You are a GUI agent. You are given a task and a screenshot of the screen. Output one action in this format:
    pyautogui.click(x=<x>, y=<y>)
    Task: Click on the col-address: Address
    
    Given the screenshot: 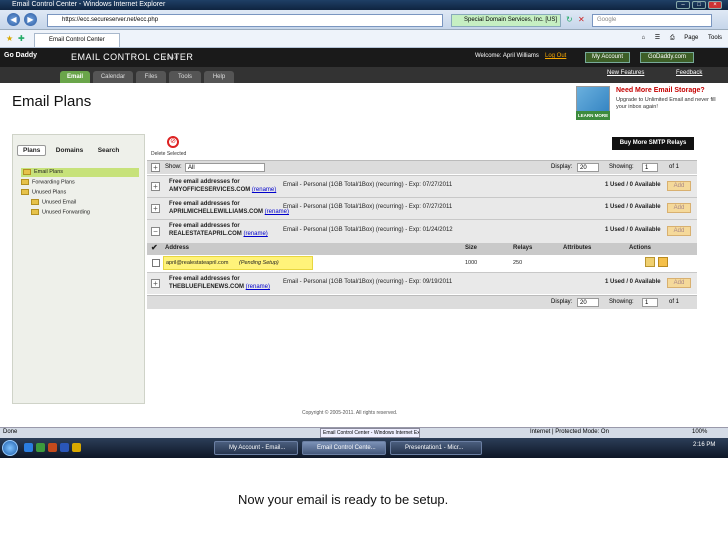 What is the action you would take?
    pyautogui.click(x=177, y=248)
    